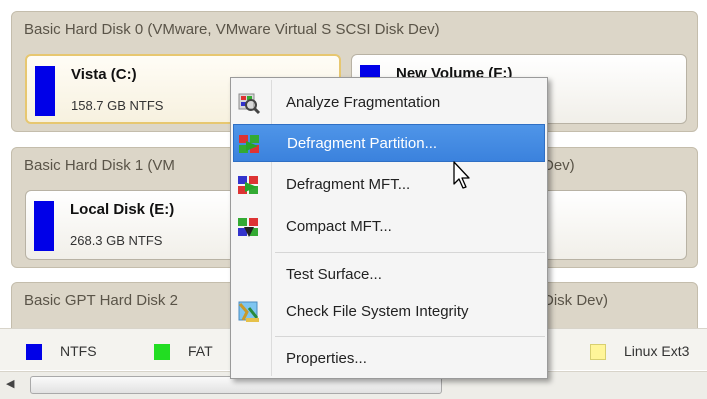 This screenshot has height=399, width=707. What do you see at coordinates (461, 175) in the screenshot?
I see `mouse-pointer-icon` at bounding box center [461, 175].